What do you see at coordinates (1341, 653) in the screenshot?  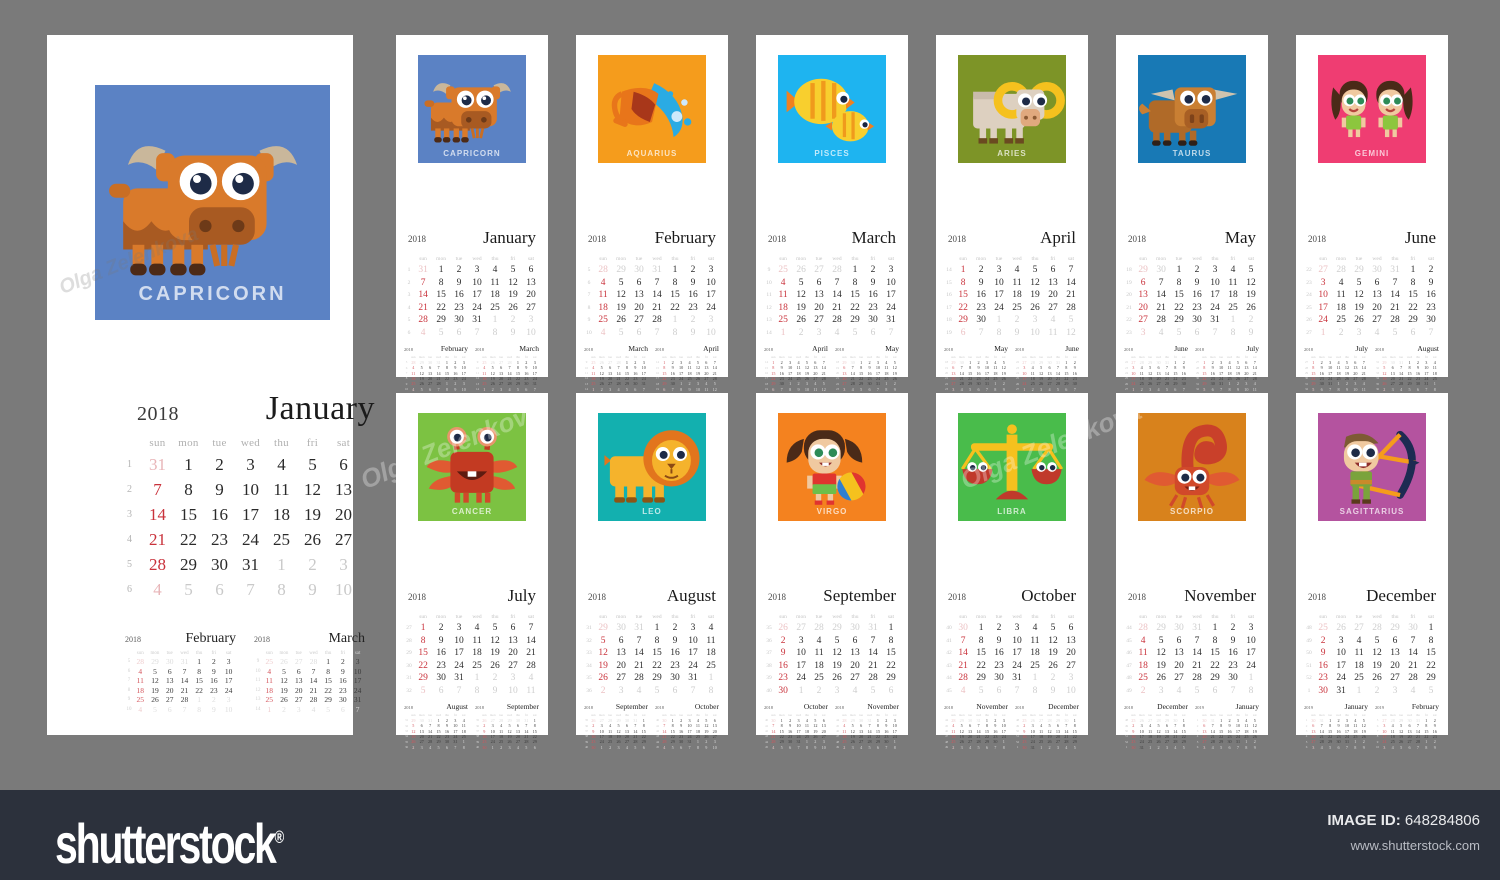 I see `calendar-day: 10` at bounding box center [1341, 653].